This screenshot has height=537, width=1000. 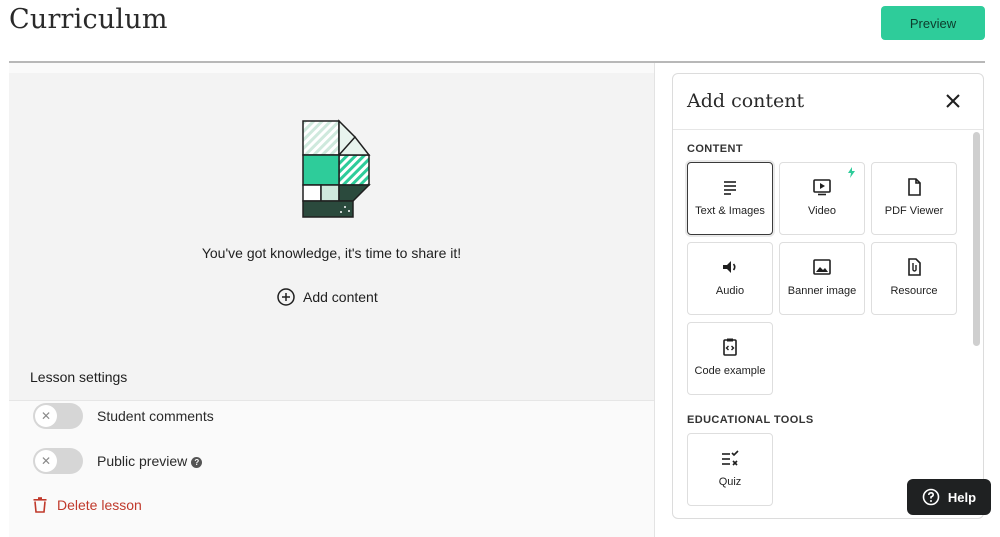 What do you see at coordinates (914, 211) in the screenshot?
I see `tile-label: PDF Viewer` at bounding box center [914, 211].